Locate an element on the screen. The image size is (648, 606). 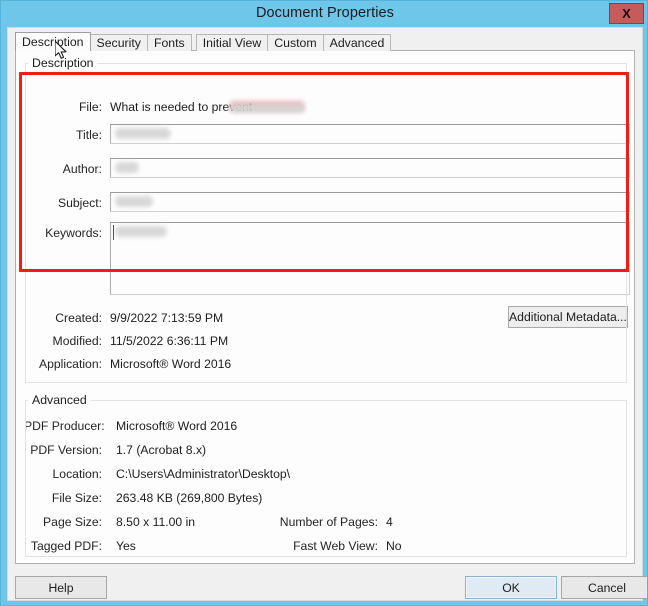
tab-initial-view: Initial View is located at coordinates (232, 42).